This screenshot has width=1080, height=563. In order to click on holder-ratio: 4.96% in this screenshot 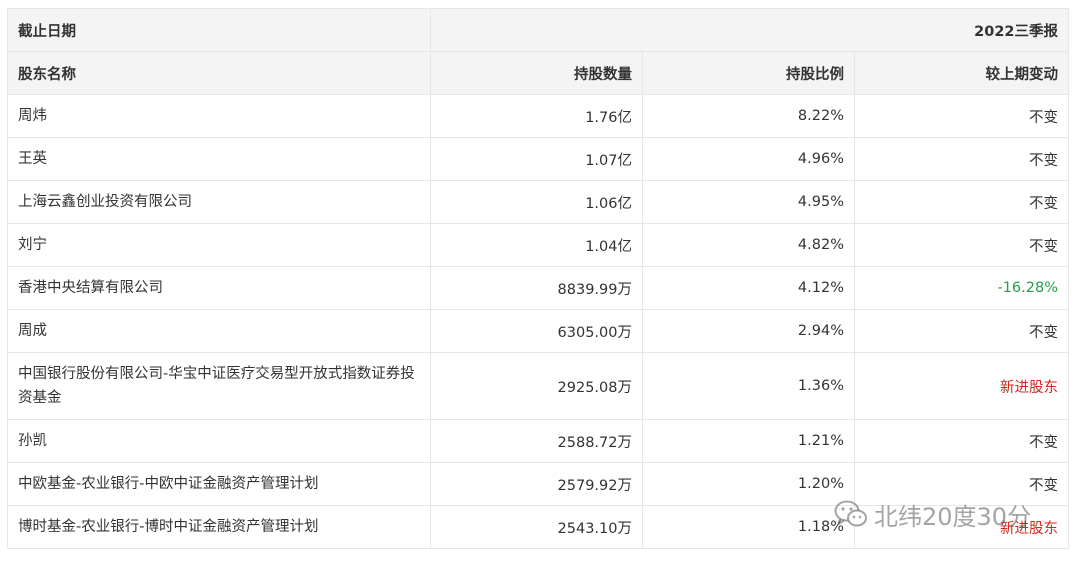, I will do `click(748, 159)`.